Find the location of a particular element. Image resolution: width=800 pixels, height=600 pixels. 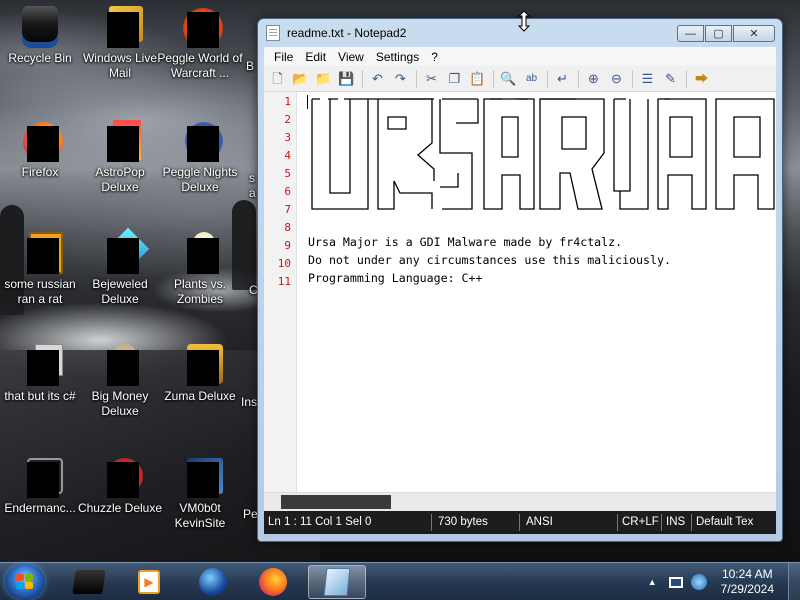

desktop-icon-peggle-nights: Peggle Nights Deluxe is located at coordinates (200, 157).